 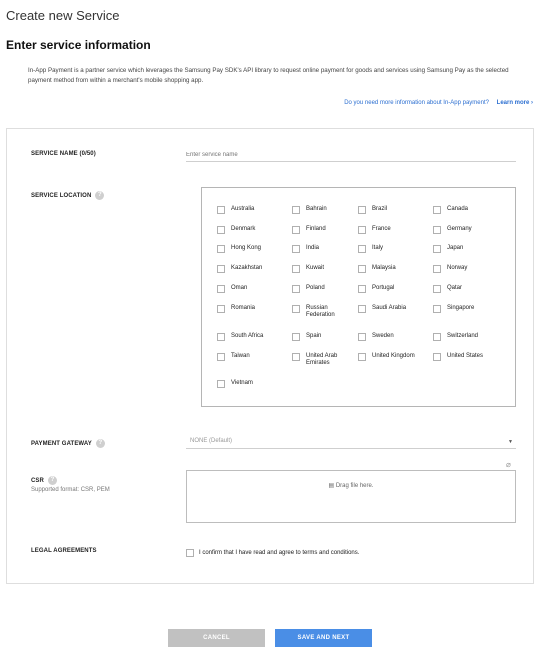 What do you see at coordinates (314, 336) in the screenshot?
I see `country-label: Spain` at bounding box center [314, 336].